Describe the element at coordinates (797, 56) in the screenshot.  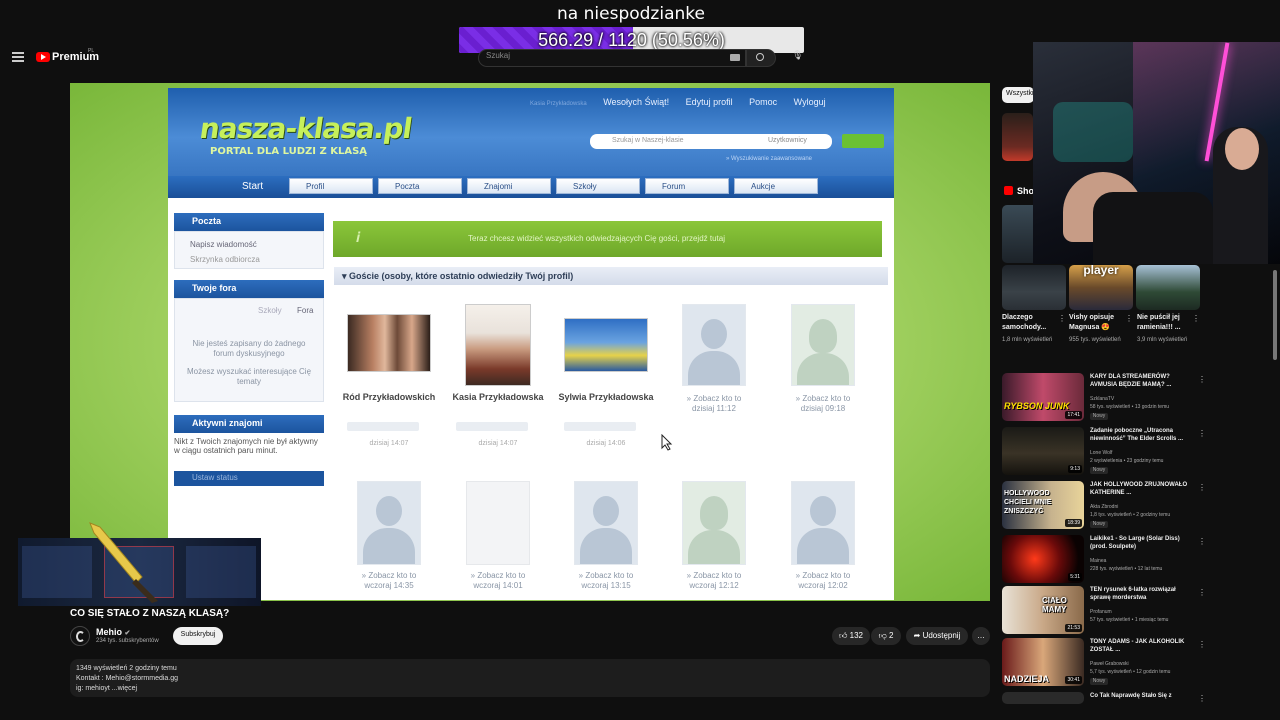
I see `mic-icon: 🎙` at that location.